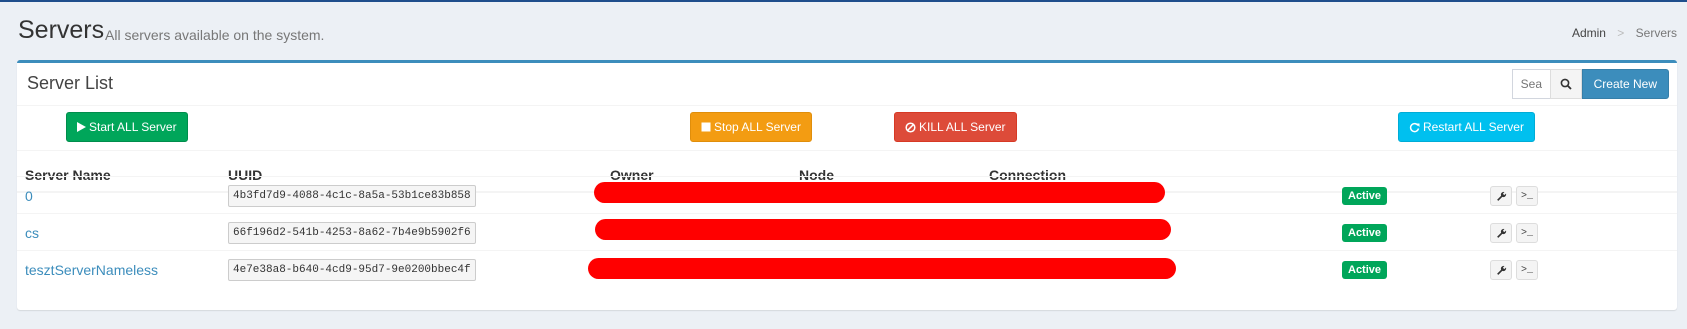 The height and width of the screenshot is (329, 1687). Describe the element at coordinates (352, 196) in the screenshot. I see `server-uuid: 4b3fd7d9-4088-4c1c-8a5a-53b1ce83b858` at that location.